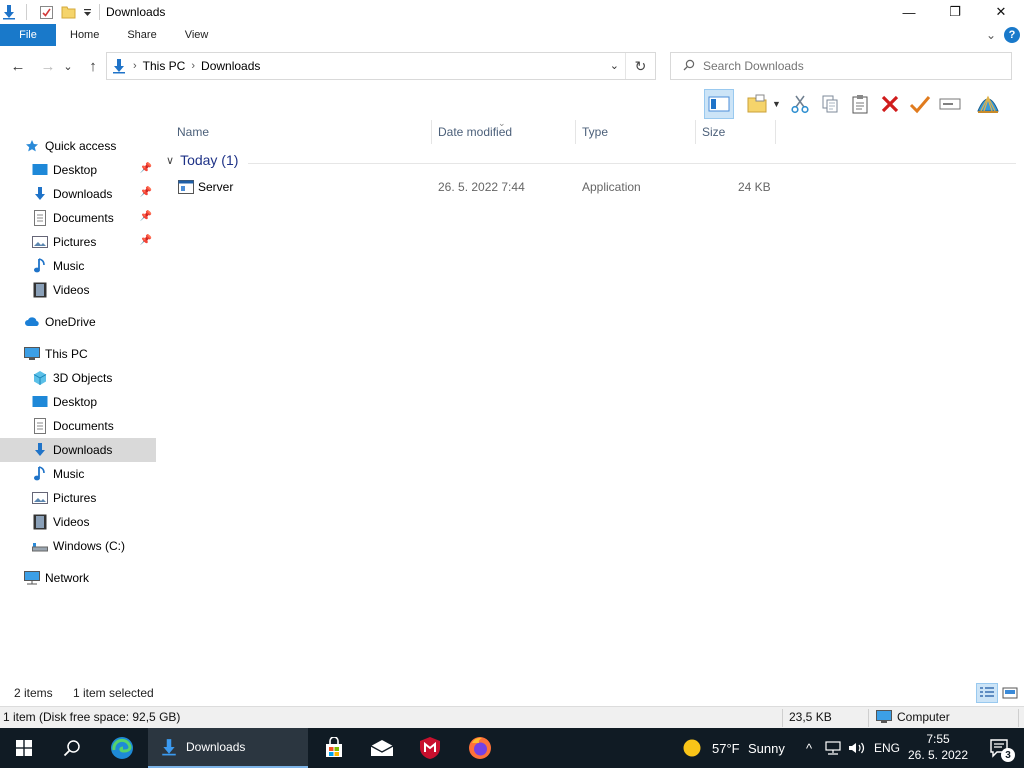  Describe the element at coordinates (78, 578) in the screenshot. I see `nav-network: Network` at that location.